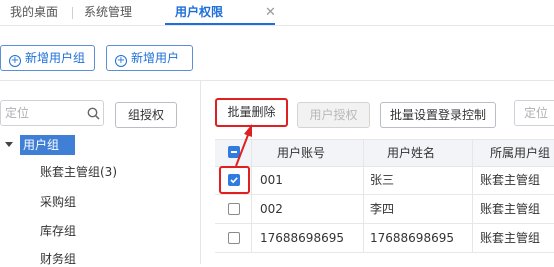 Image resolution: width=554 pixels, height=267 pixels. Describe the element at coordinates (243, 145) in the screenshot. I see `annotation-arrow-icon` at that location.